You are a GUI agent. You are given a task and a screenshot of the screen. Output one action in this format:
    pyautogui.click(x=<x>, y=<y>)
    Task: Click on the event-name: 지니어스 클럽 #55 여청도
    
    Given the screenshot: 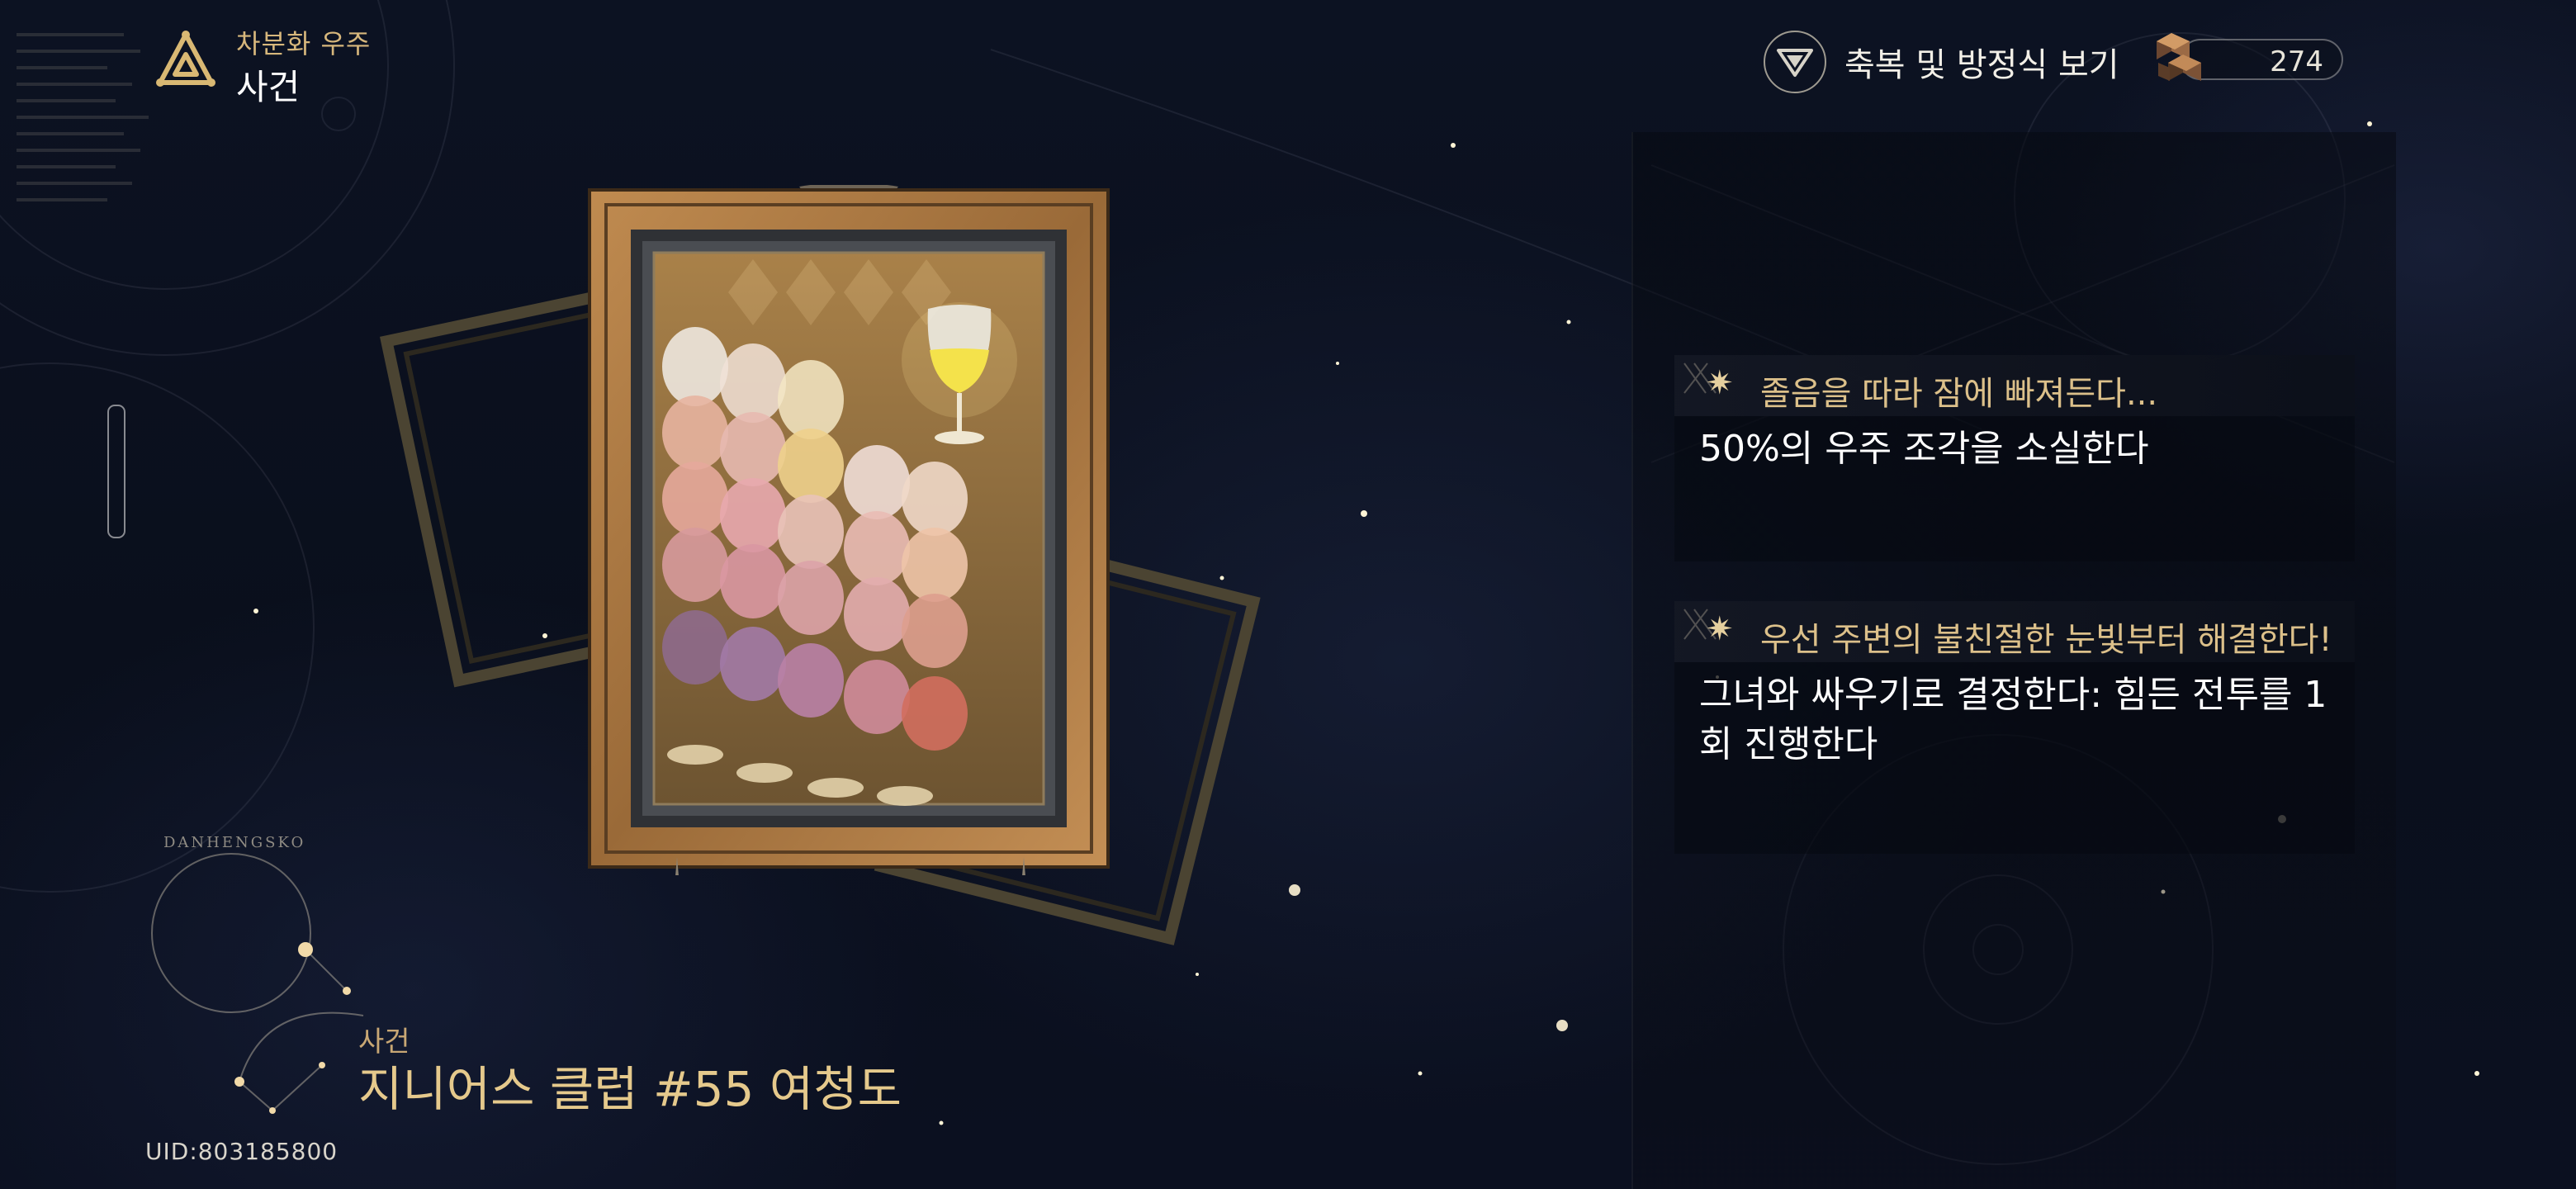 What is the action you would take?
    pyautogui.click(x=630, y=1089)
    